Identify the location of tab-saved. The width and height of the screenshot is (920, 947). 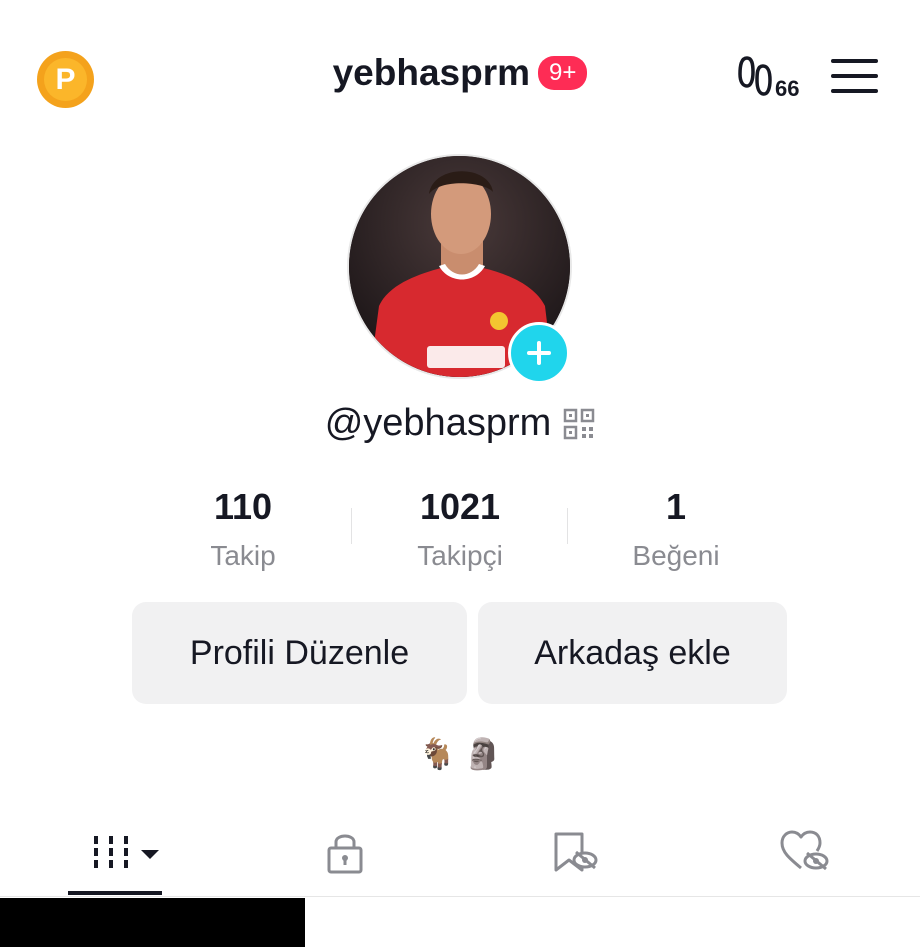
(575, 852).